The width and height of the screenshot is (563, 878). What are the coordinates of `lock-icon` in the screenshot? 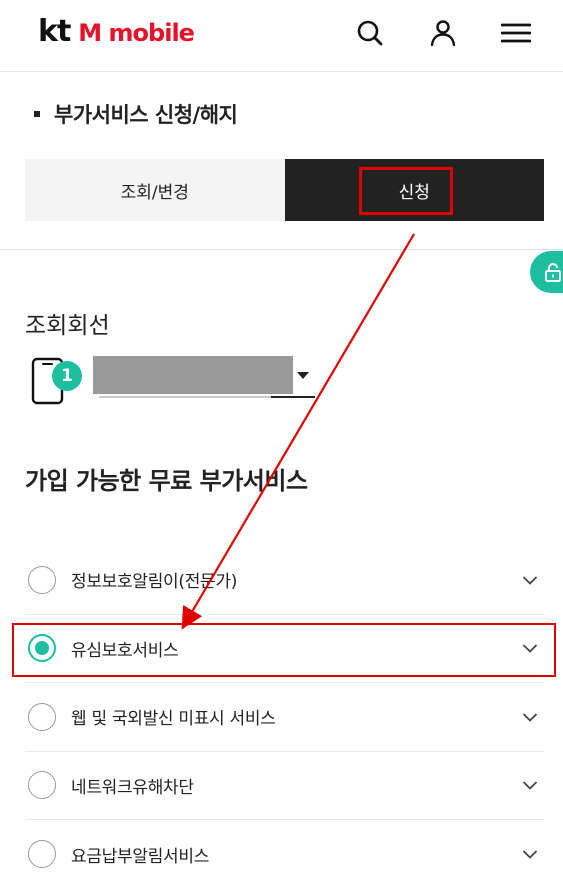 It's located at (553, 272).